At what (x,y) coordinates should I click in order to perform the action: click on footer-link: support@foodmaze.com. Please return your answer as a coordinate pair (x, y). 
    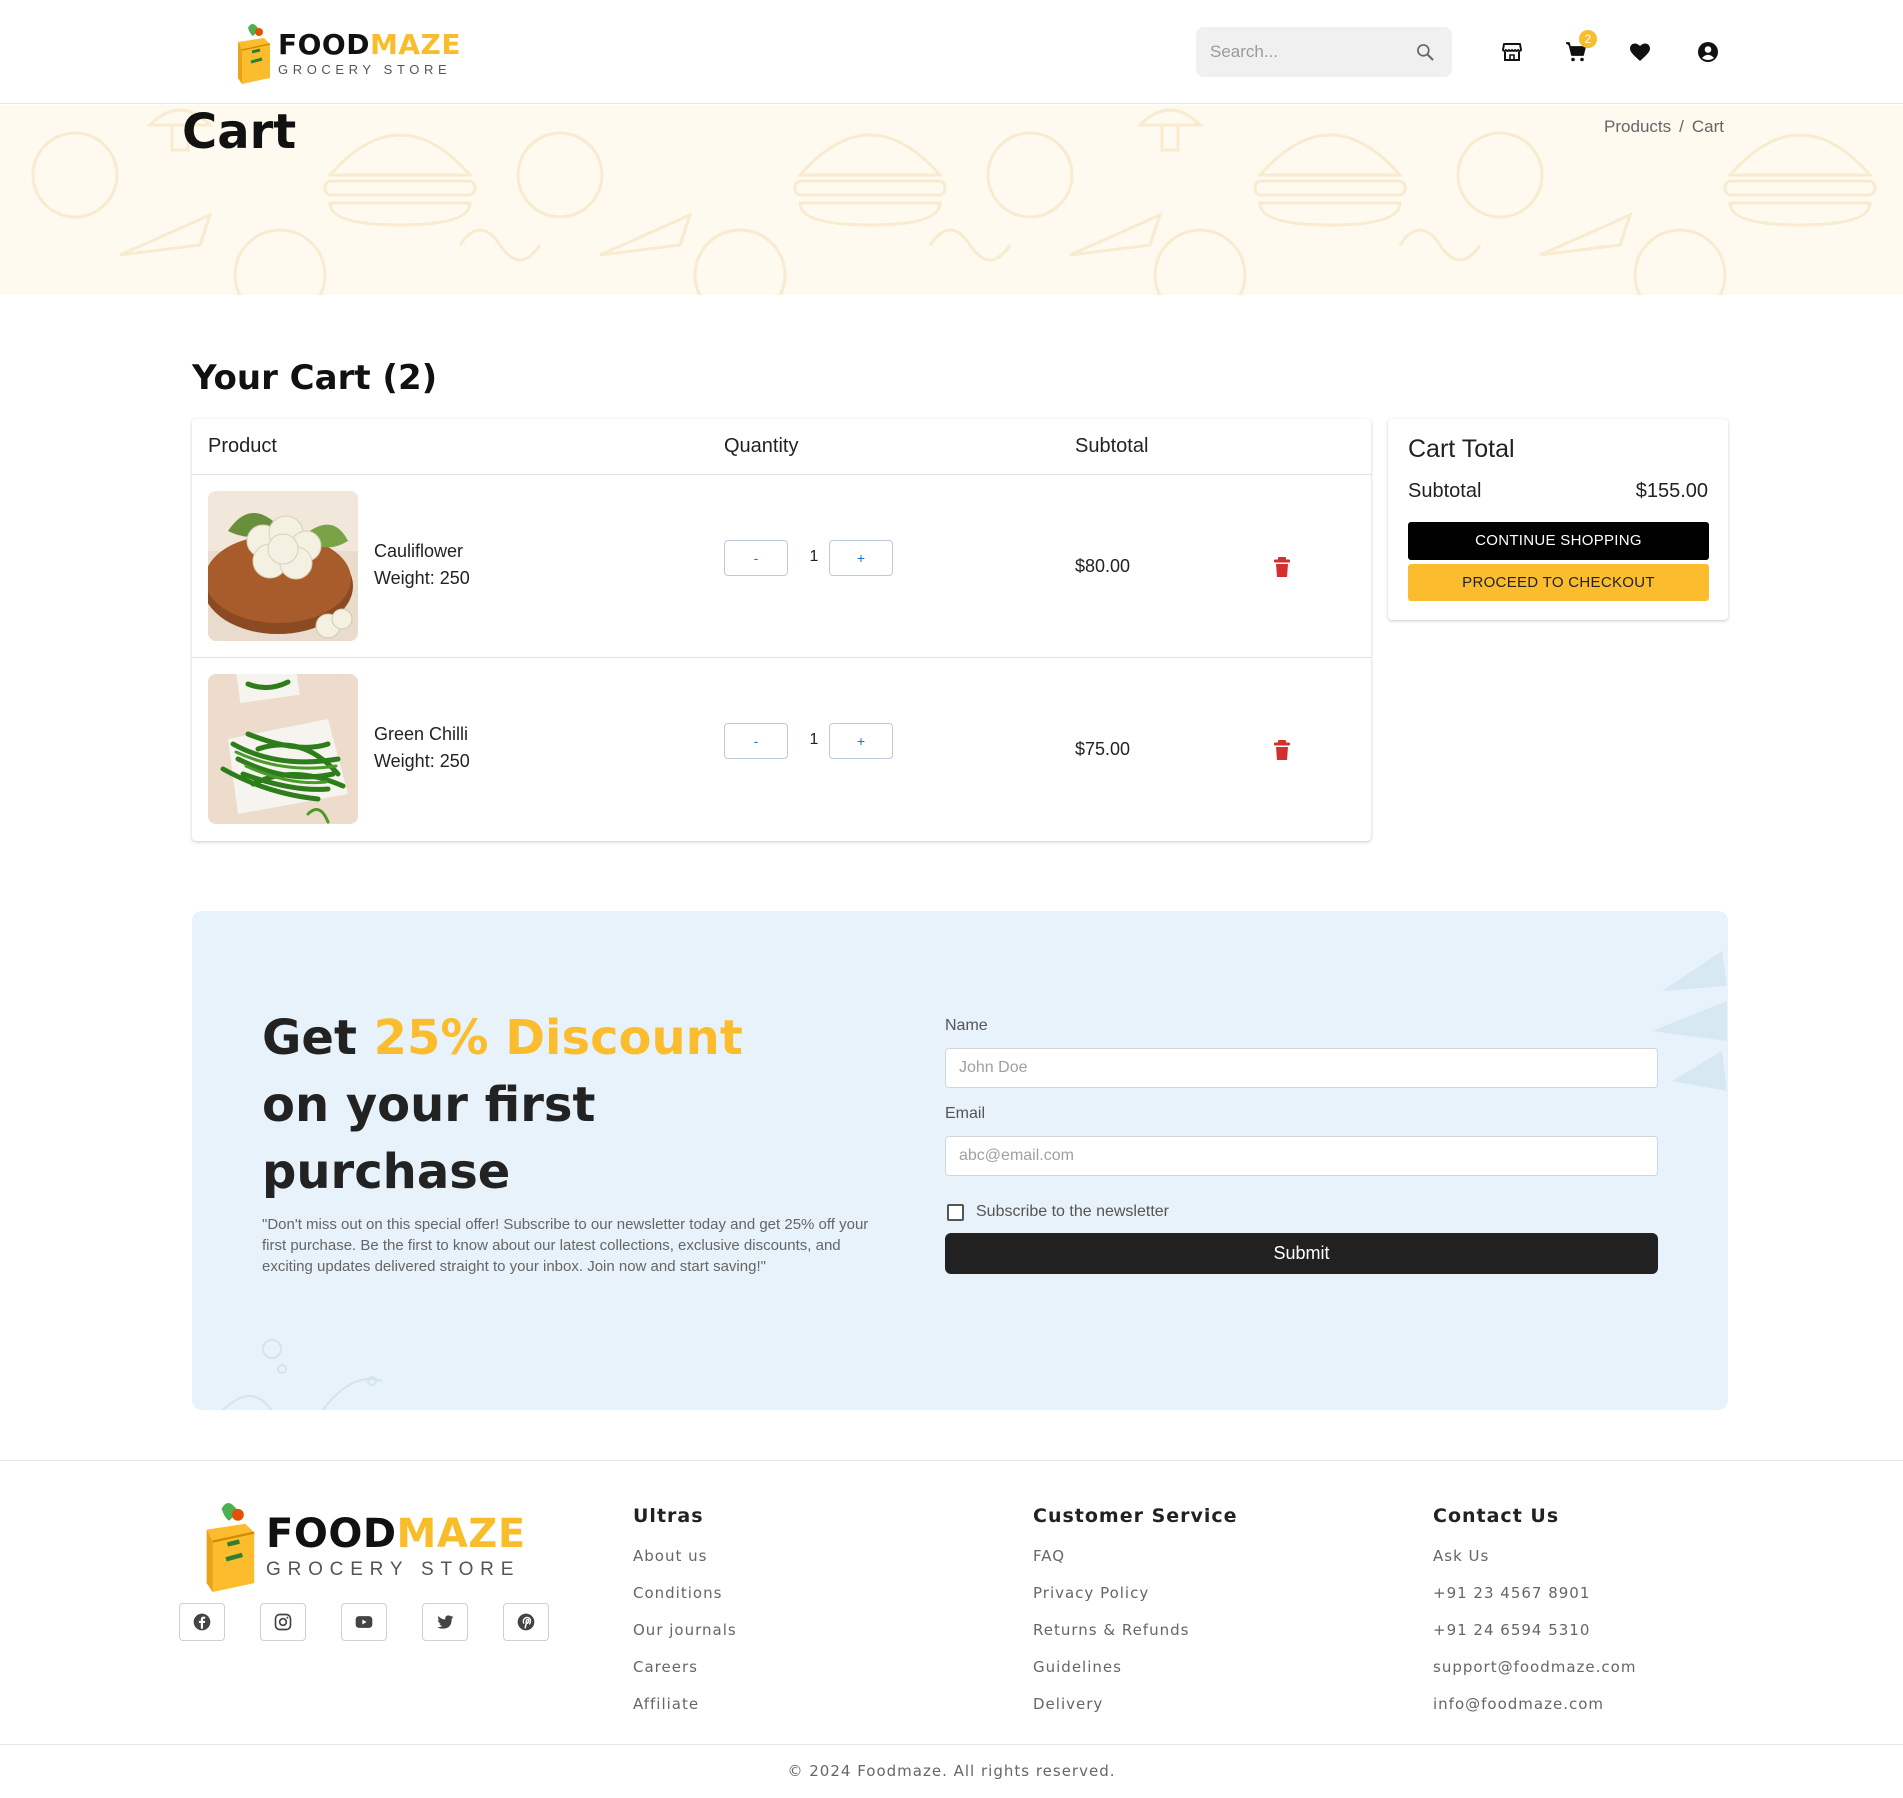
    Looking at the image, I should click on (1534, 1676).